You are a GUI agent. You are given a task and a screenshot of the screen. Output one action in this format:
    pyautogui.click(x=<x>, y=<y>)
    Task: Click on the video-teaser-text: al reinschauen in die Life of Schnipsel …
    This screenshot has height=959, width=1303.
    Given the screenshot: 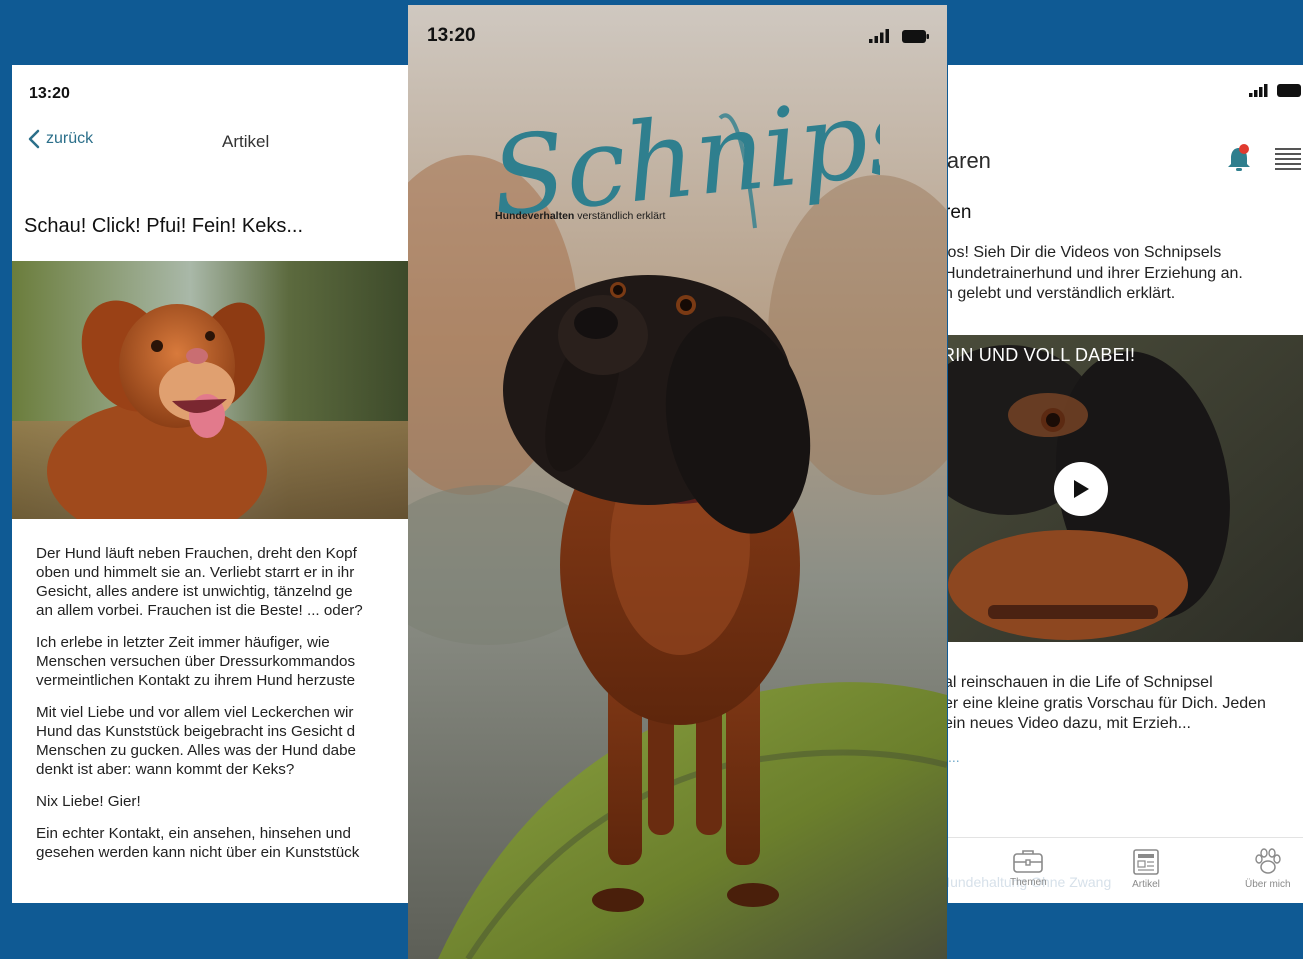 What is the action you would take?
    pyautogui.click(x=1107, y=703)
    